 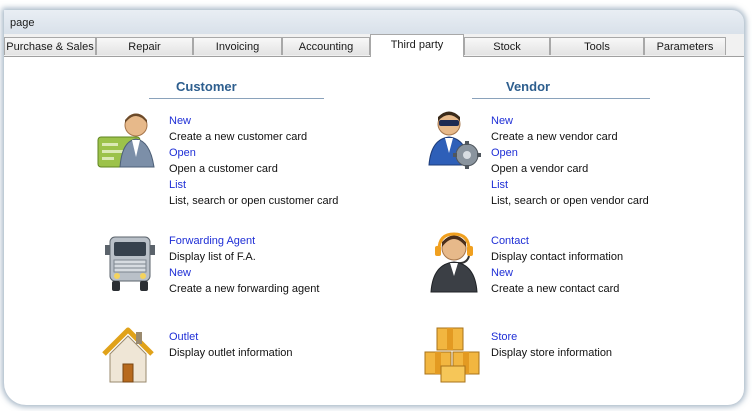 I want to click on tab-tools: Tools, so click(x=597, y=46).